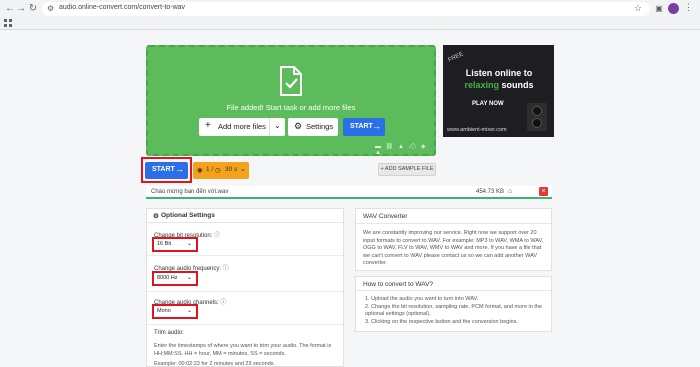 The height and width of the screenshot is (367, 700). I want to click on highlight-box: 8000 Hz ⌄, so click(175, 278).